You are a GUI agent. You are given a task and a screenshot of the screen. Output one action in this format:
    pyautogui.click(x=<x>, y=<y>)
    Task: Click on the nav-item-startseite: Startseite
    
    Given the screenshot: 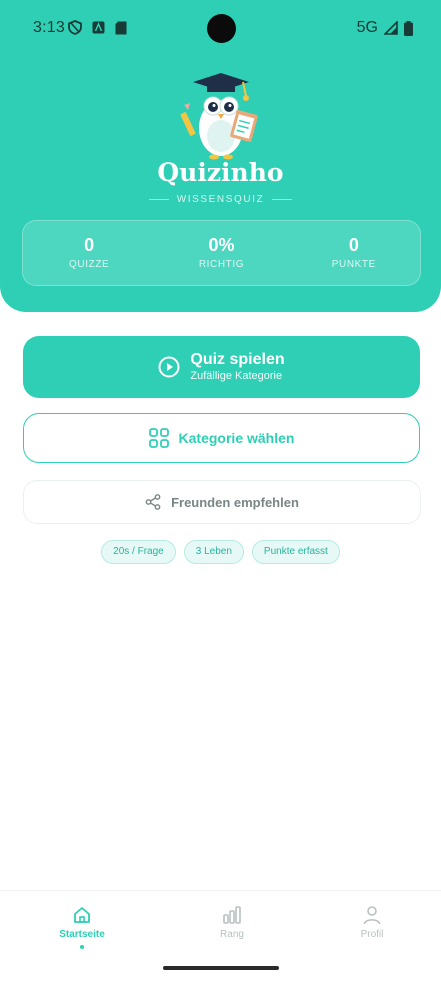 What is the action you would take?
    pyautogui.click(x=82, y=927)
    